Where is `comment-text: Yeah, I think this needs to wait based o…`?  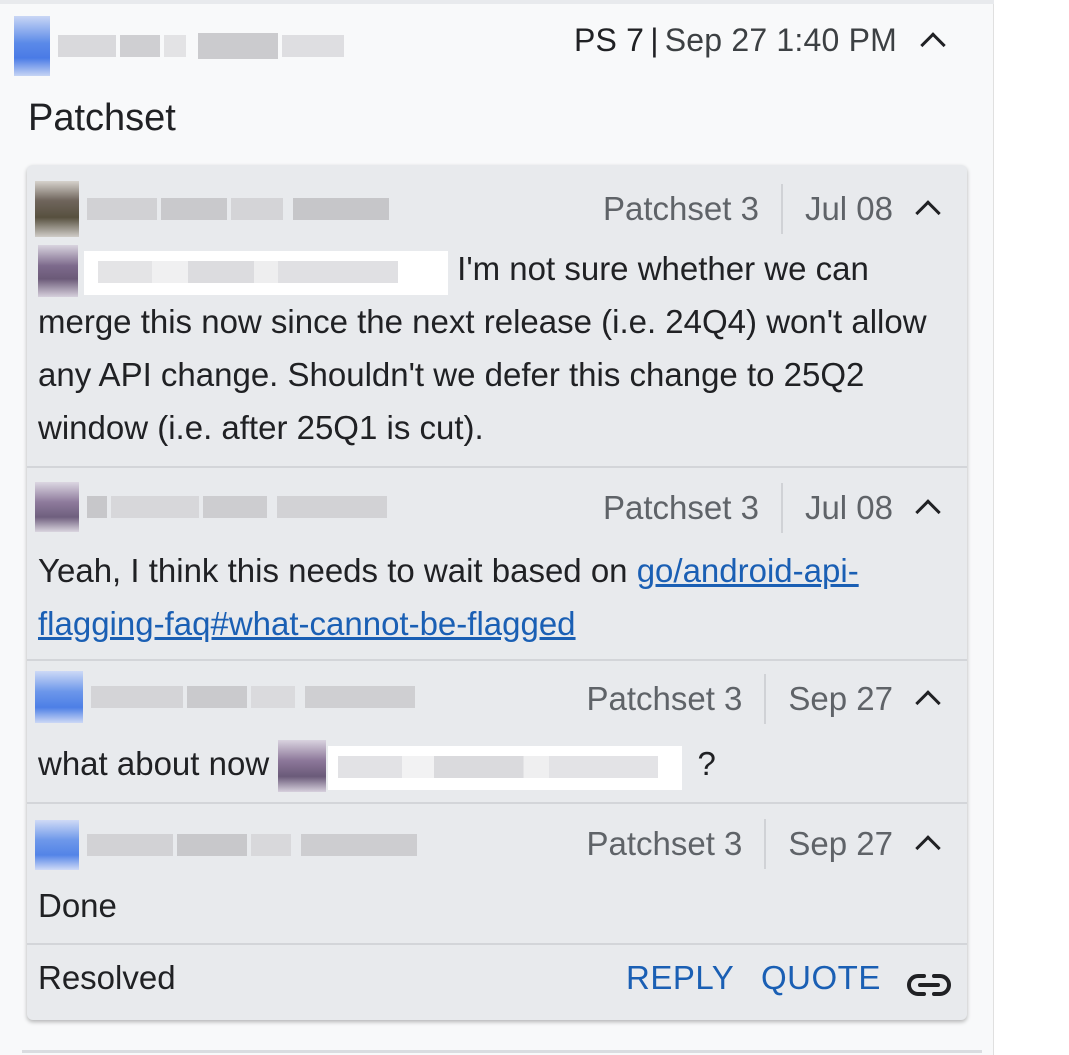 comment-text: Yeah, I think this needs to wait based o… is located at coordinates (495, 597).